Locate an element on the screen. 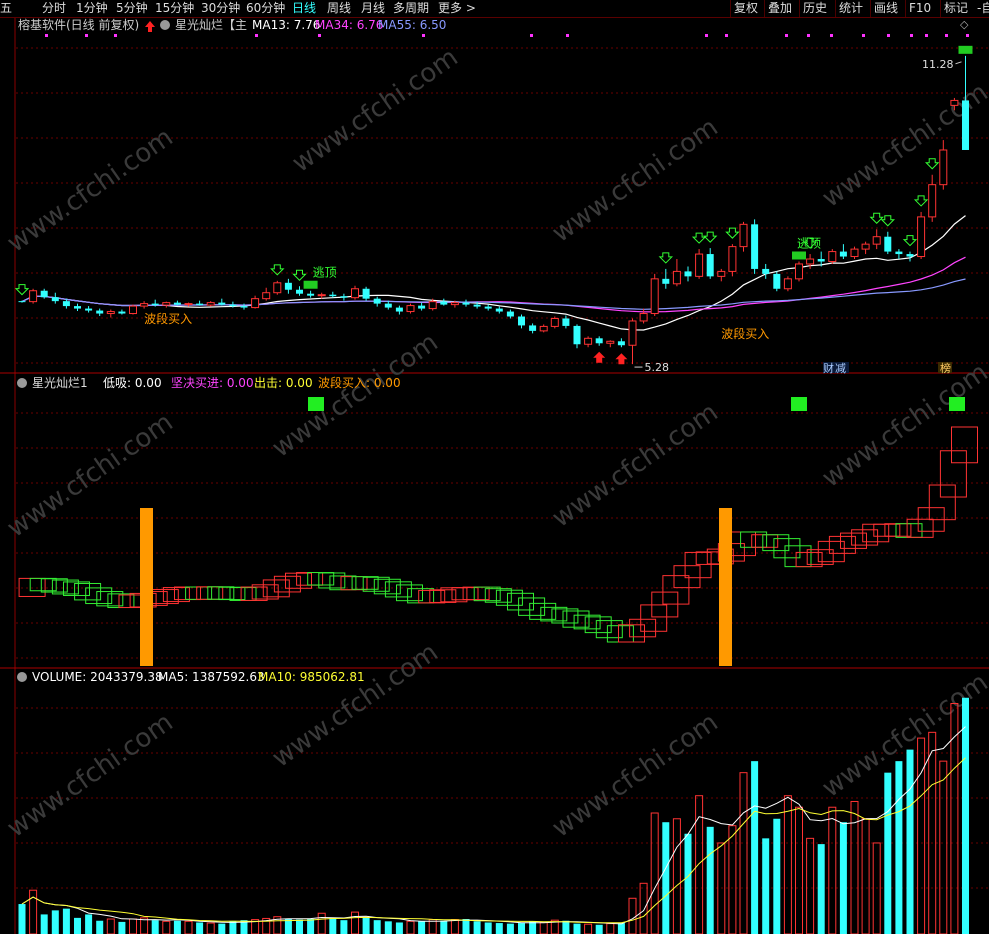 Image resolution: width=989 pixels, height=934 pixels. toolbar-period-2: 5分钟 is located at coordinates (132, 8).